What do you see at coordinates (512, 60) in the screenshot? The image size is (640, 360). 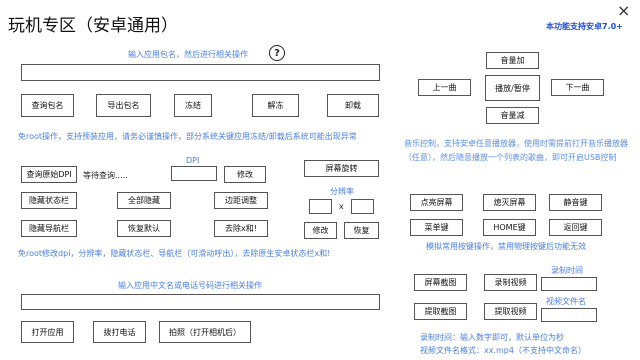 I see `volume-up-button: 音量加` at bounding box center [512, 60].